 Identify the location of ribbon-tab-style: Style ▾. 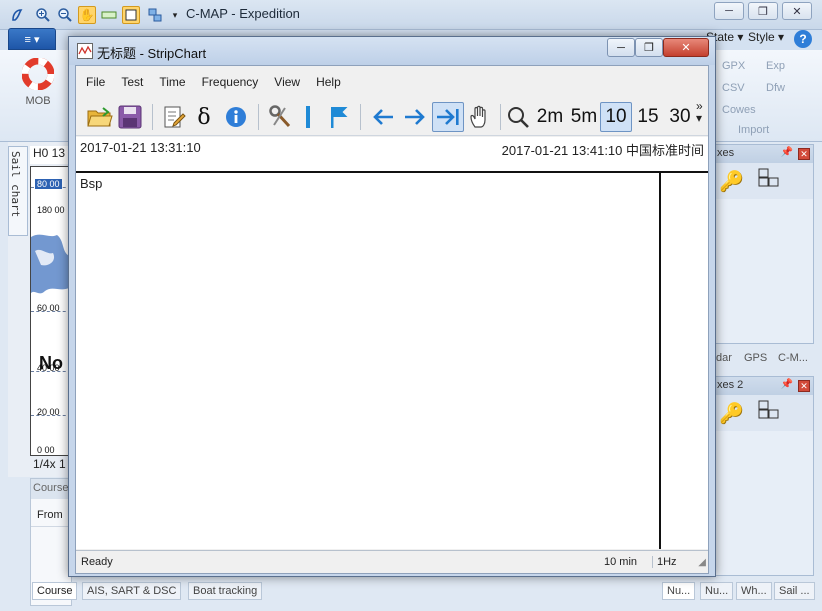
(766, 39).